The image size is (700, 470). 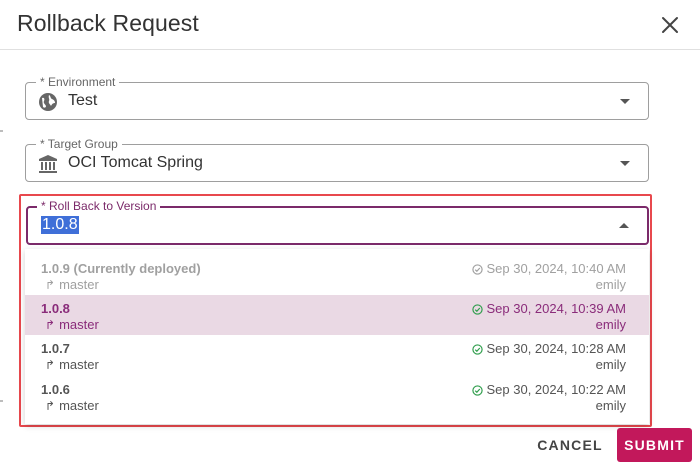 I want to click on option-version: 1.0.6, so click(x=55, y=389).